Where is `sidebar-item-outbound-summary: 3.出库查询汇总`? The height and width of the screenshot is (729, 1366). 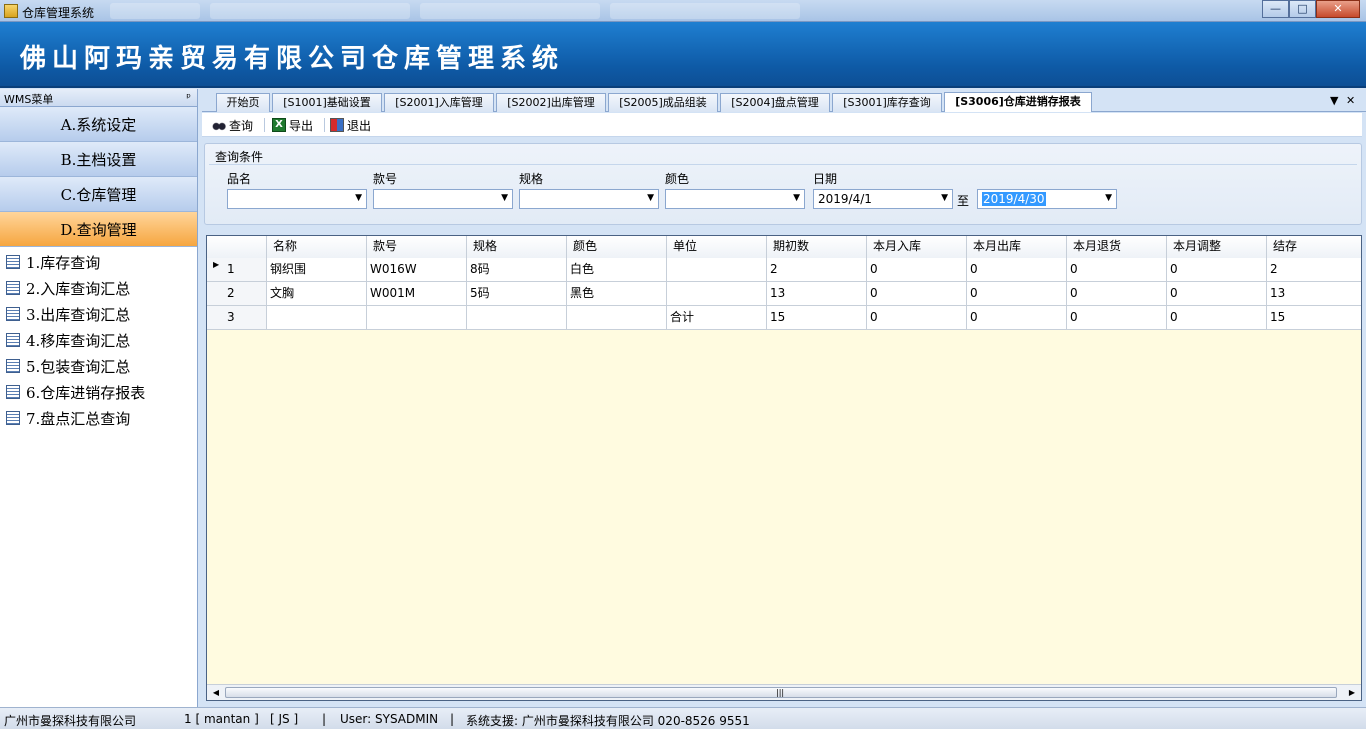 sidebar-item-outbound-summary: 3.出库查询汇总 is located at coordinates (98, 314).